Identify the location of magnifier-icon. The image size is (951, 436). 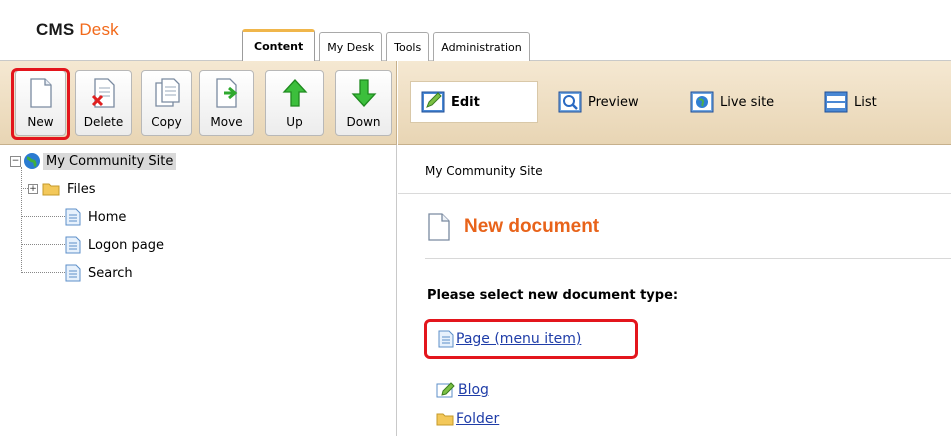
(570, 102).